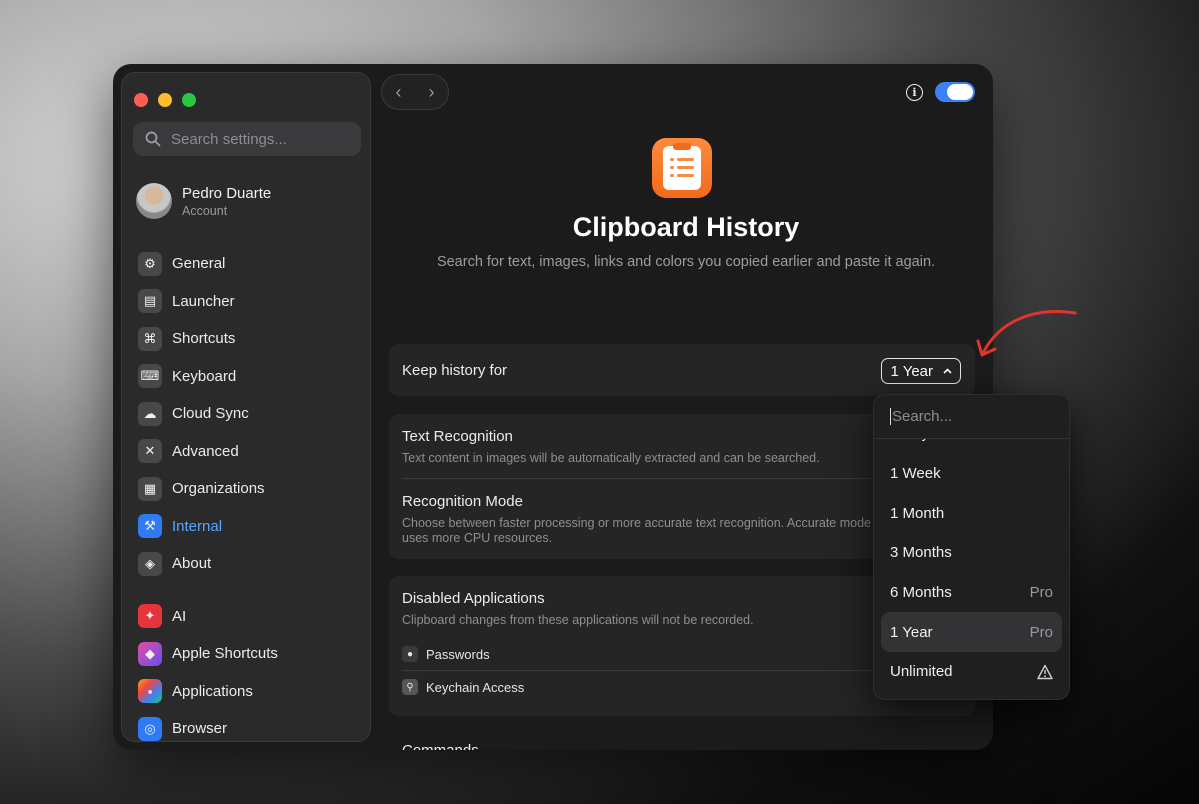  Describe the element at coordinates (150, 728) in the screenshot. I see `browser-icon: ◎` at that location.